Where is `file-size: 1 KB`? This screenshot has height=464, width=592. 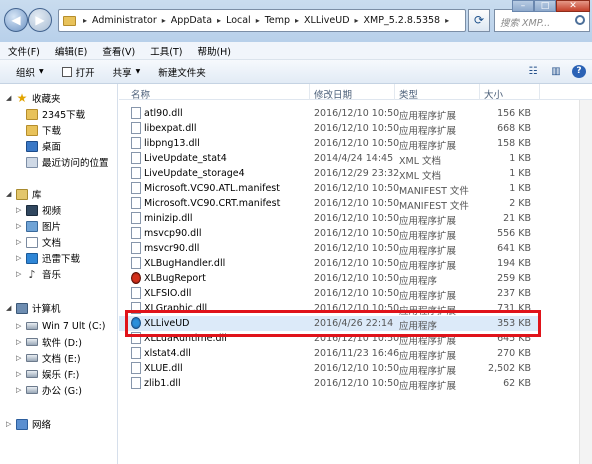 file-size: 1 KB is located at coordinates (520, 188).